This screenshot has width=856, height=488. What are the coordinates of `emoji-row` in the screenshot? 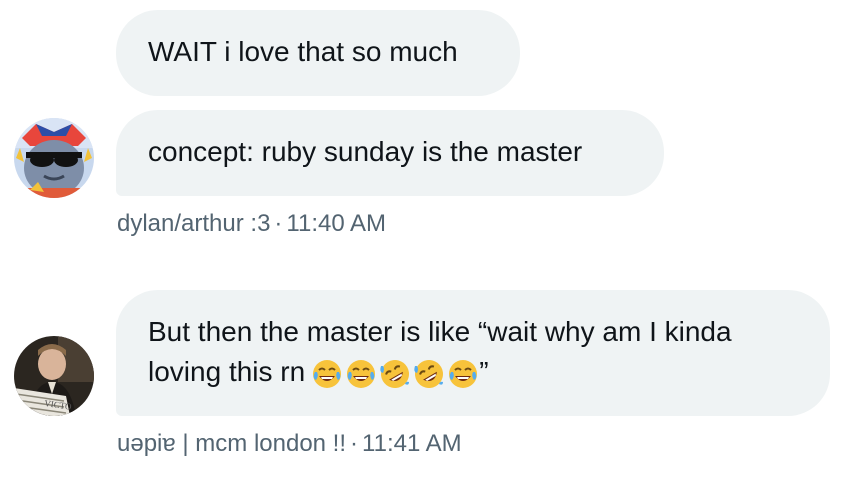 It's located at (395, 374).